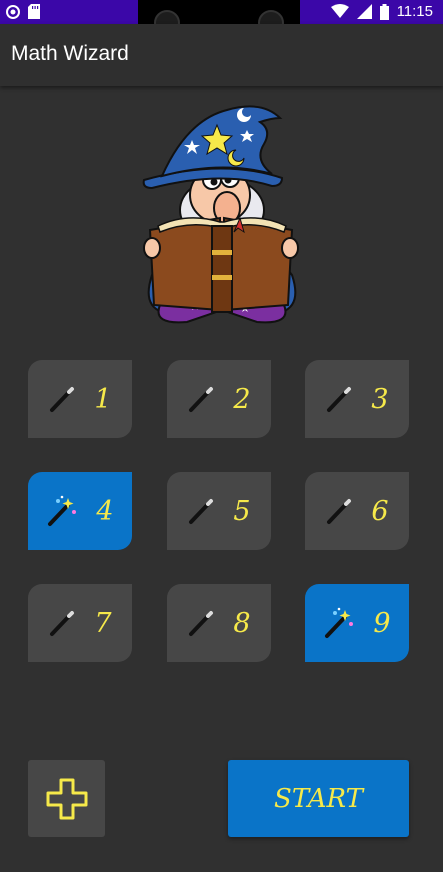  I want to click on level-tile-7: 7, so click(80, 623).